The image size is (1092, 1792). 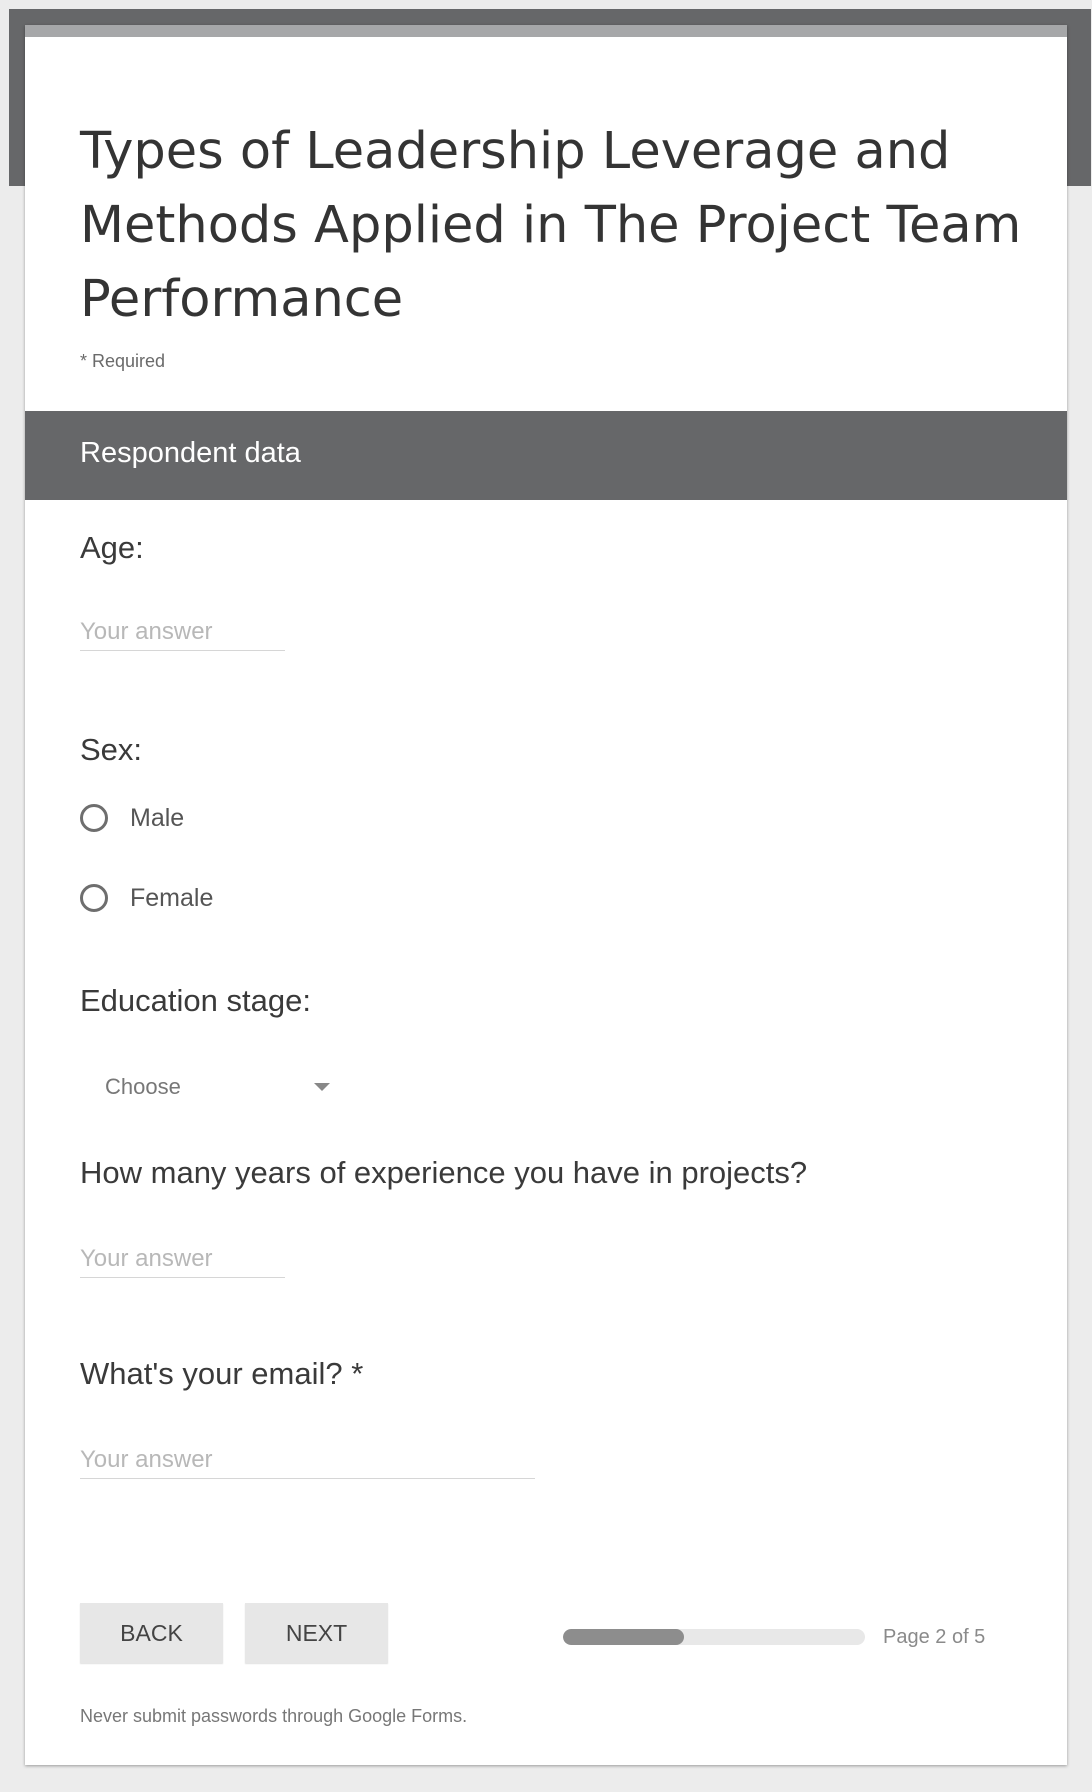 What do you see at coordinates (217, 1087) in the screenshot?
I see `education-dropdown: Choose` at bounding box center [217, 1087].